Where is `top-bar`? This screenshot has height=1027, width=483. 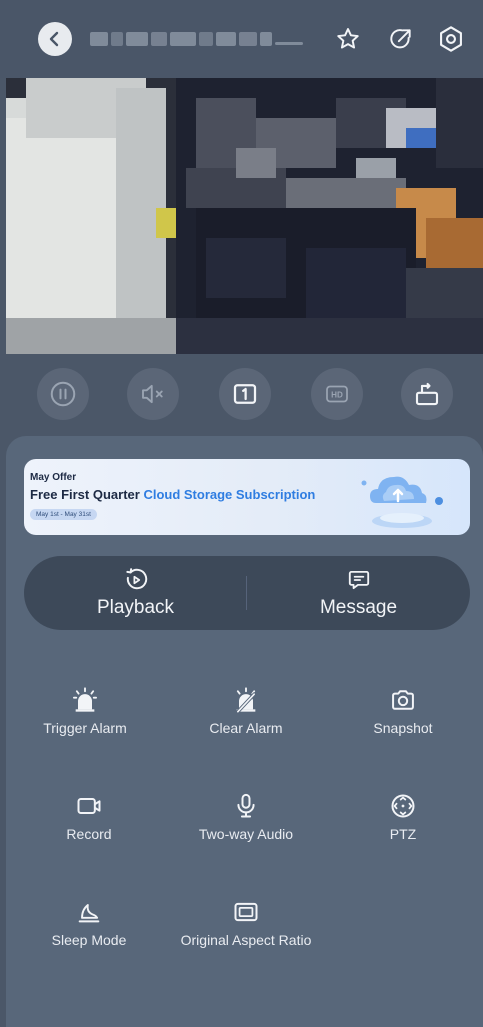
top-bar is located at coordinates (241, 39).